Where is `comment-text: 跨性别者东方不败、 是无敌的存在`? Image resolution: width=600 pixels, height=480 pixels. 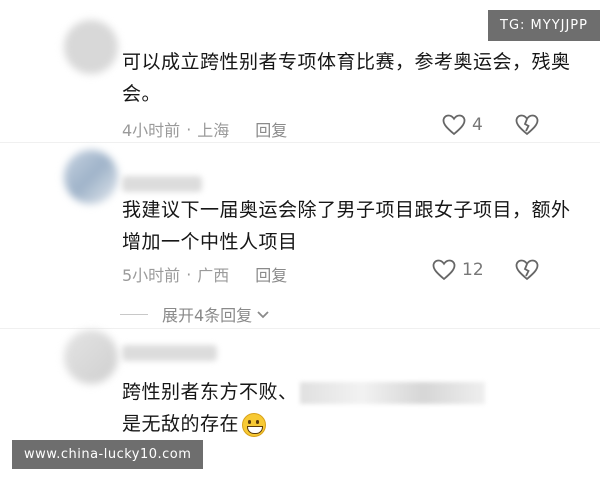 comment-text: 跨性别者东方不败、 是无敌的存在 is located at coordinates (347, 408).